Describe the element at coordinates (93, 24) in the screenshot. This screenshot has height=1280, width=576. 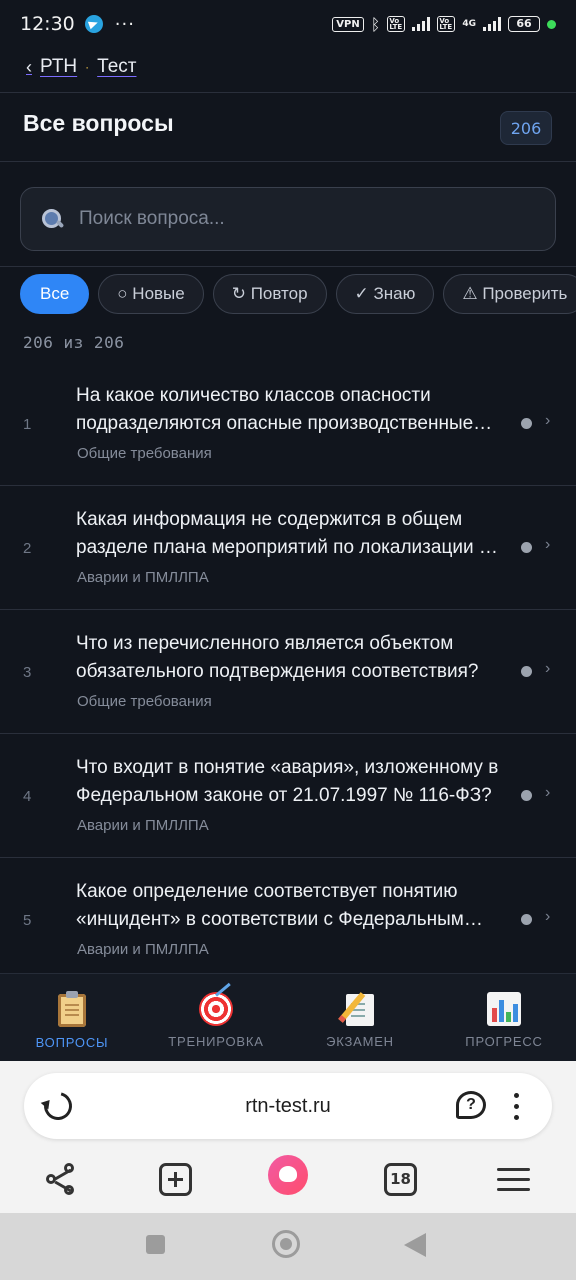
I see `telegram-icon` at that location.